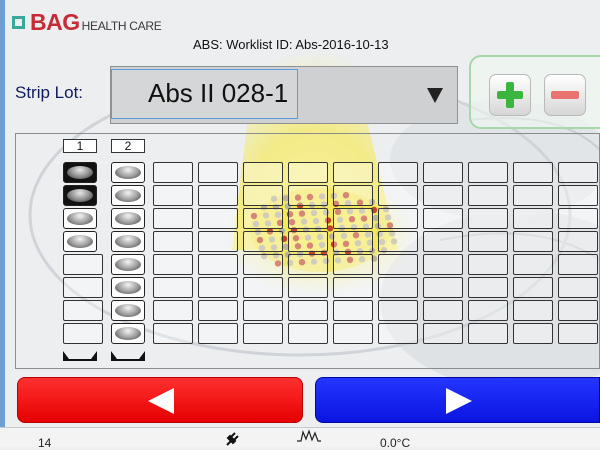  Describe the element at coordinates (435, 95) in the screenshot. I see `dropdown-arrow-icon` at that location.